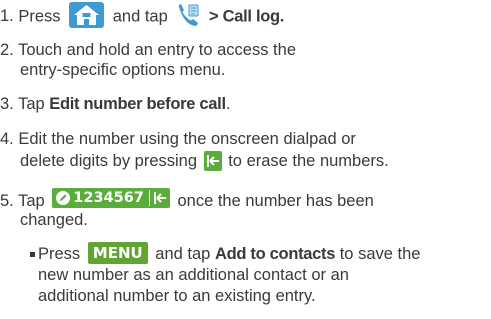 This screenshot has width=491, height=319. What do you see at coordinates (380, 254) in the screenshot?
I see `step-text: to save the` at bounding box center [380, 254].